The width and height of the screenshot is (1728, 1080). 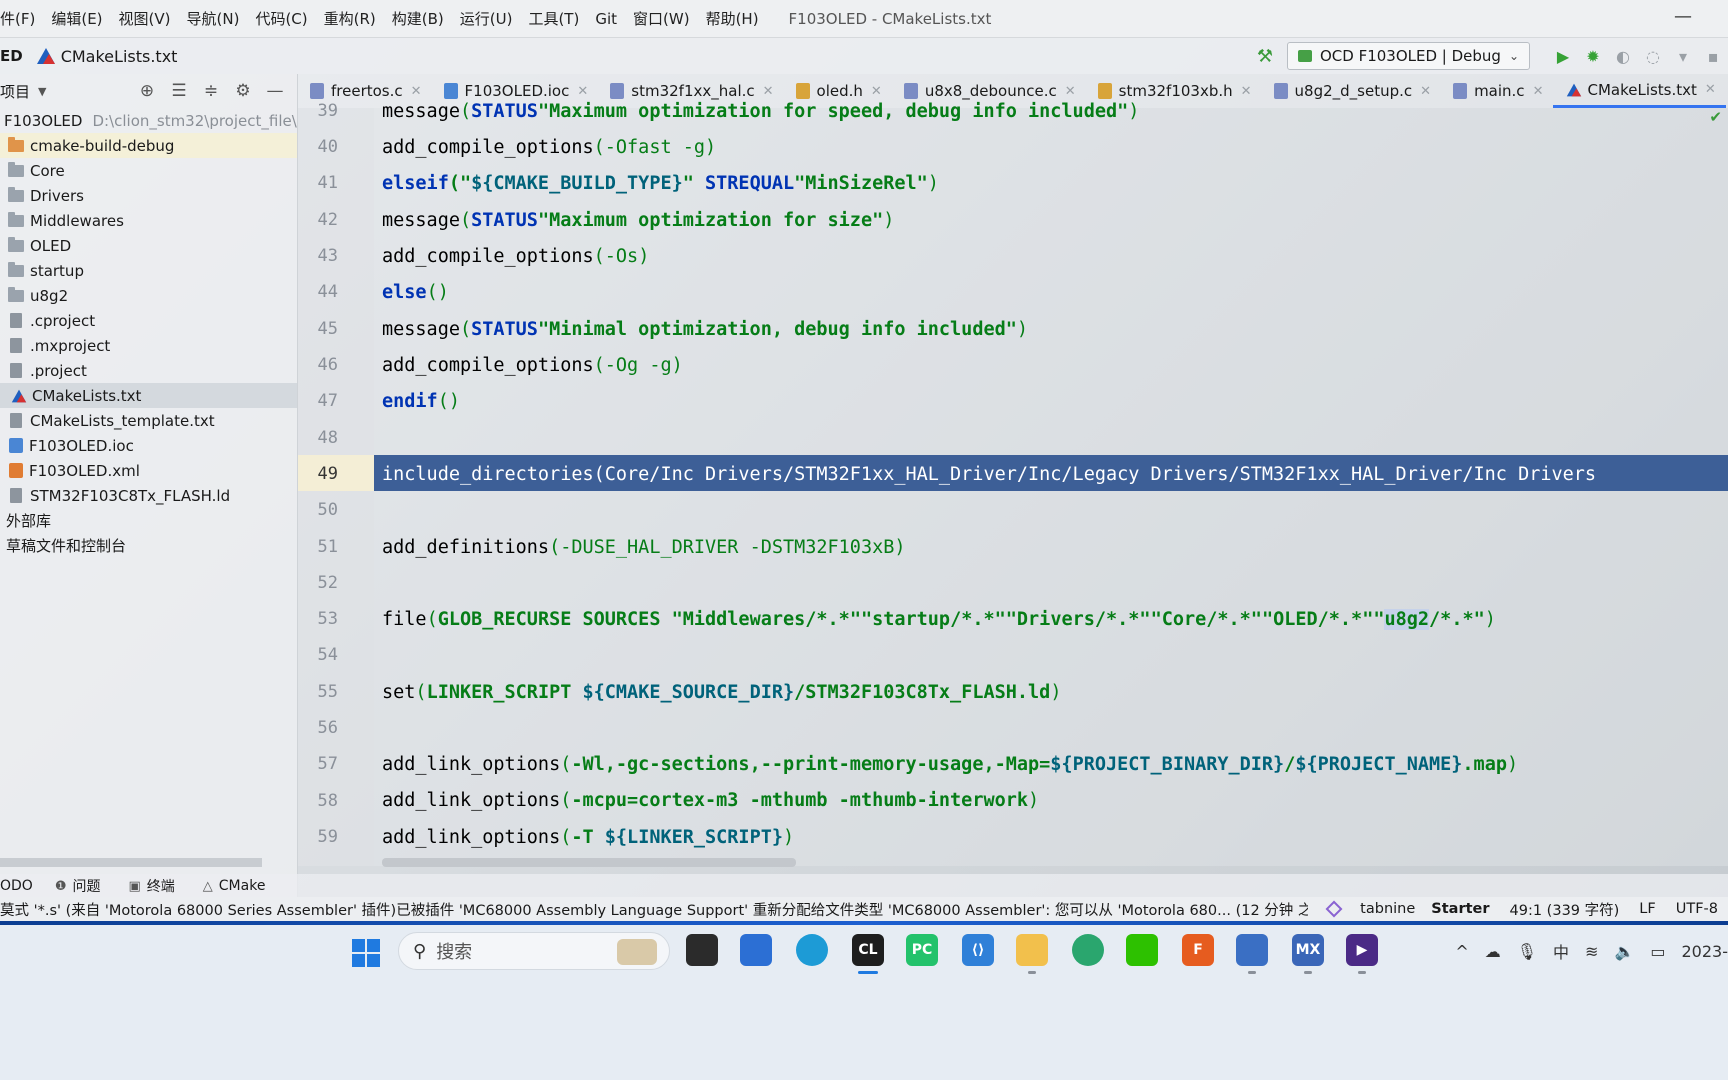 What do you see at coordinates (148, 195) in the screenshot?
I see `tree-item-drivers: Drivers` at bounding box center [148, 195].